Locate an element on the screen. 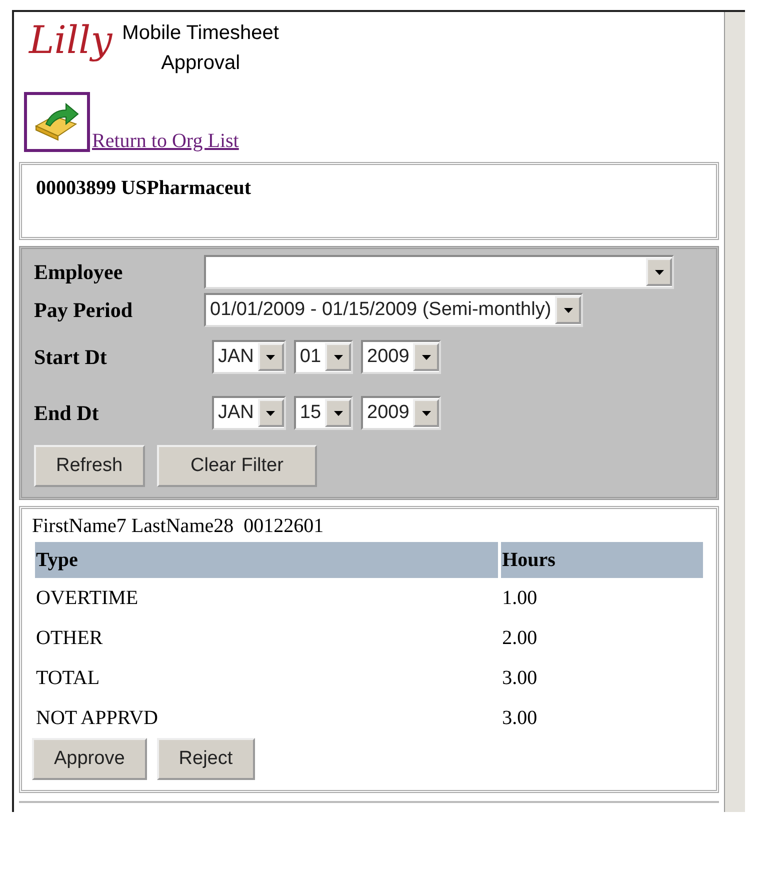  table-cell-text: 2.00 is located at coordinates (519, 638).